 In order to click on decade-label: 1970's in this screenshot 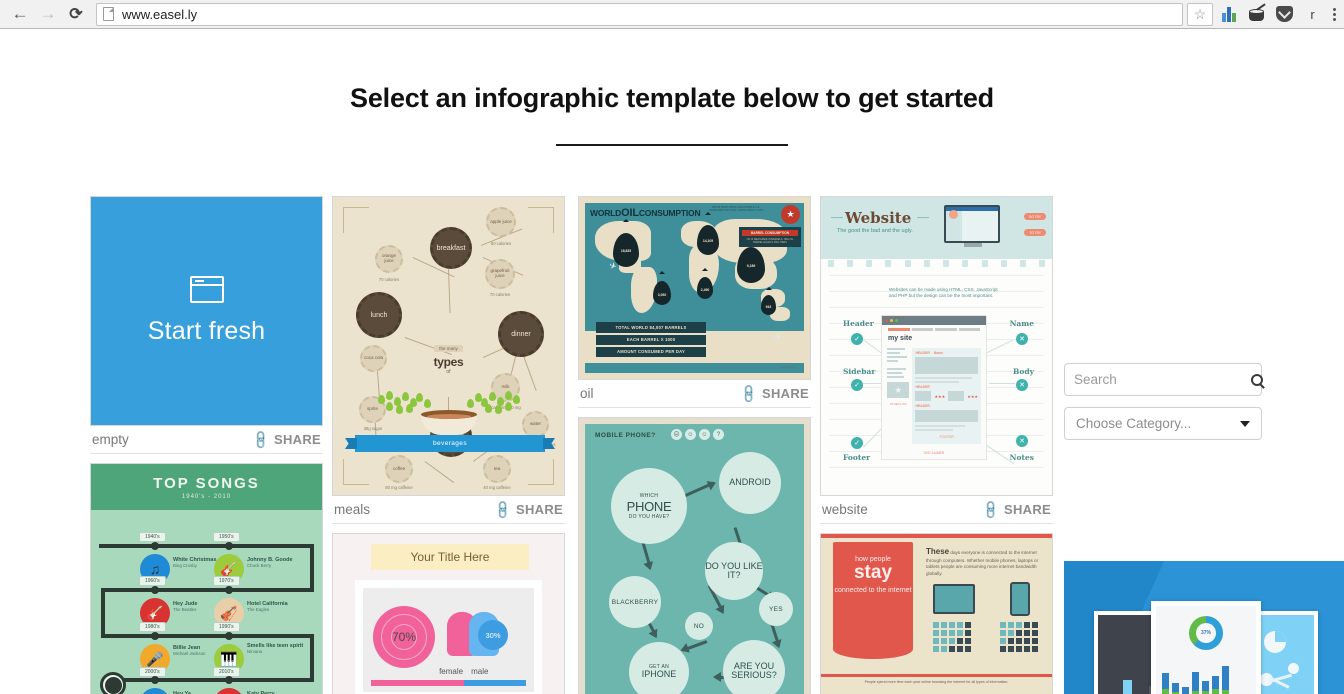, I will do `click(226, 581)`.